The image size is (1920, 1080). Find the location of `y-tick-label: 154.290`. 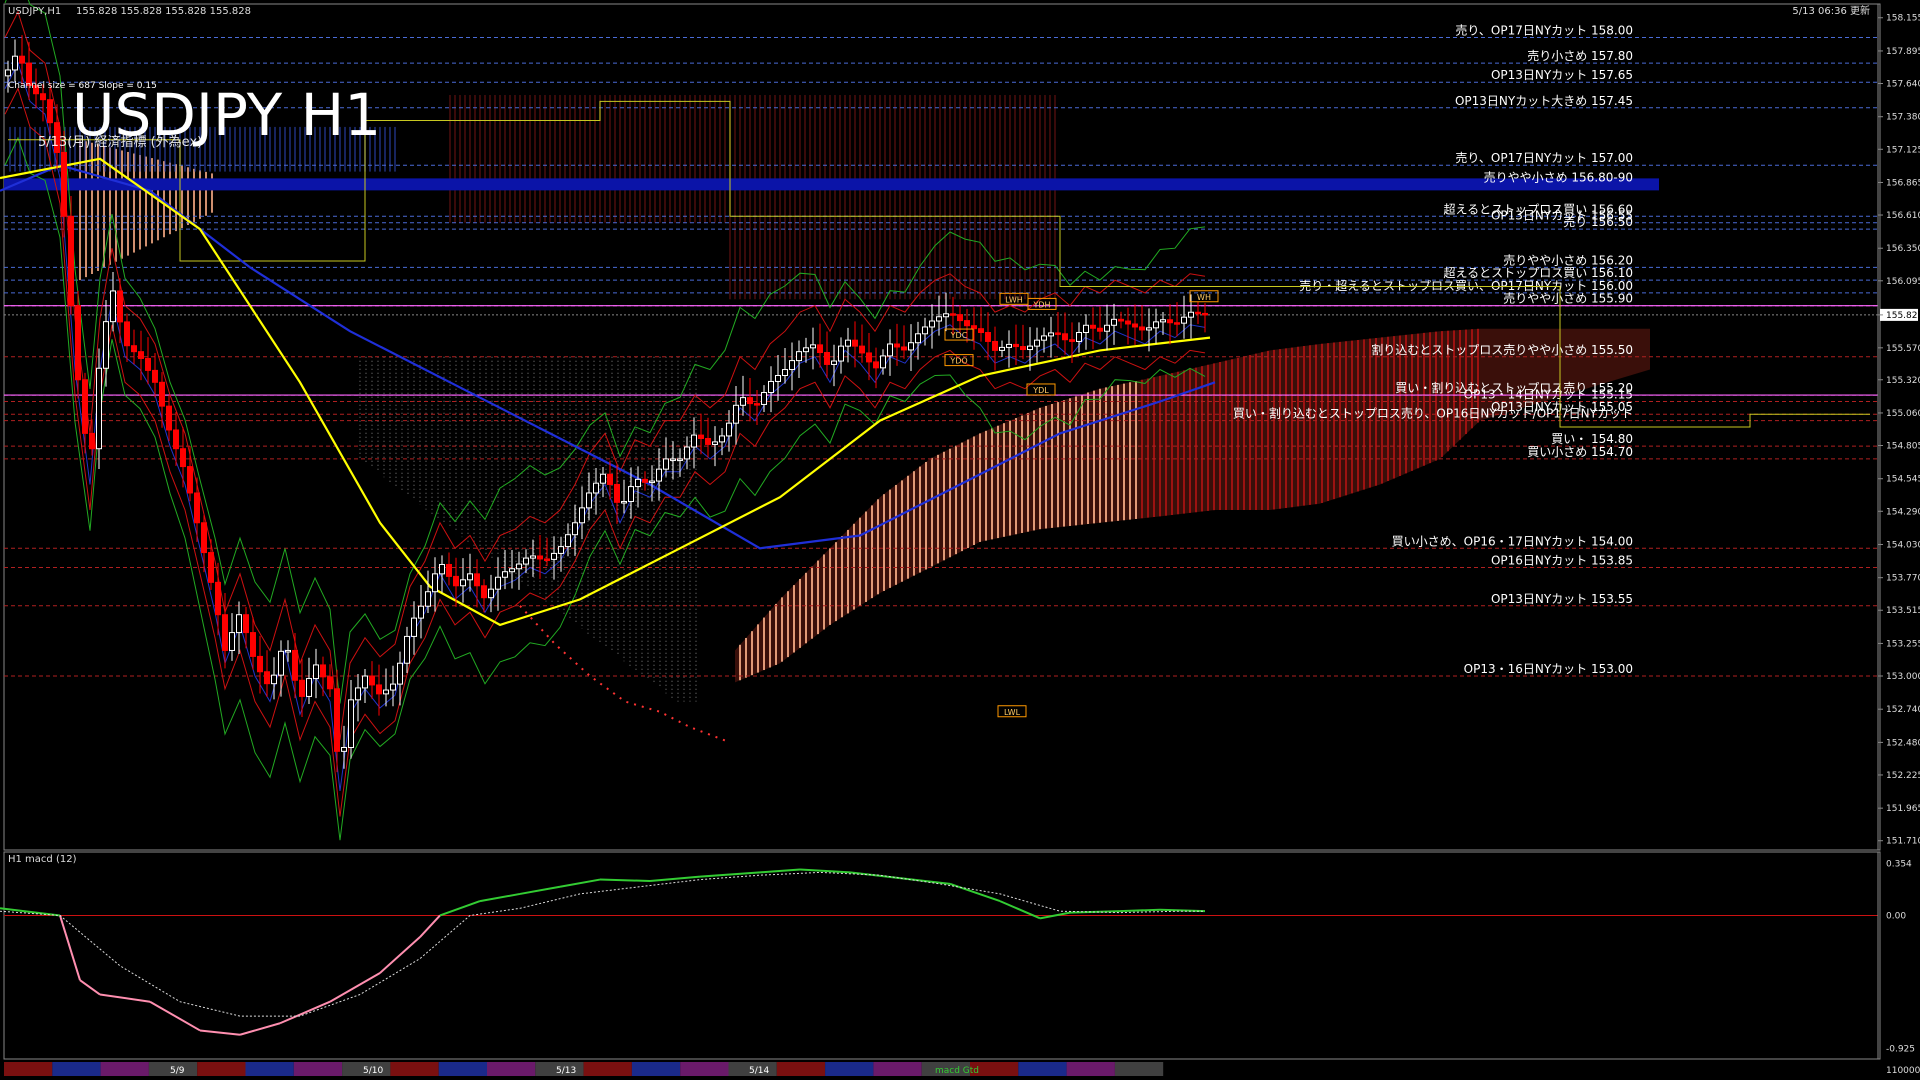

y-tick-label: 154.290 is located at coordinates (1903, 512).